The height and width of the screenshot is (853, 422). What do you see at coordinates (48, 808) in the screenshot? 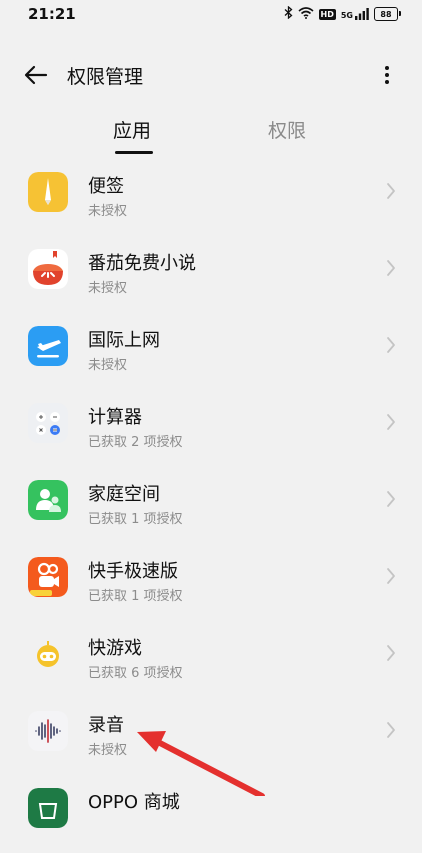
I see `oppo-store-icon` at bounding box center [48, 808].